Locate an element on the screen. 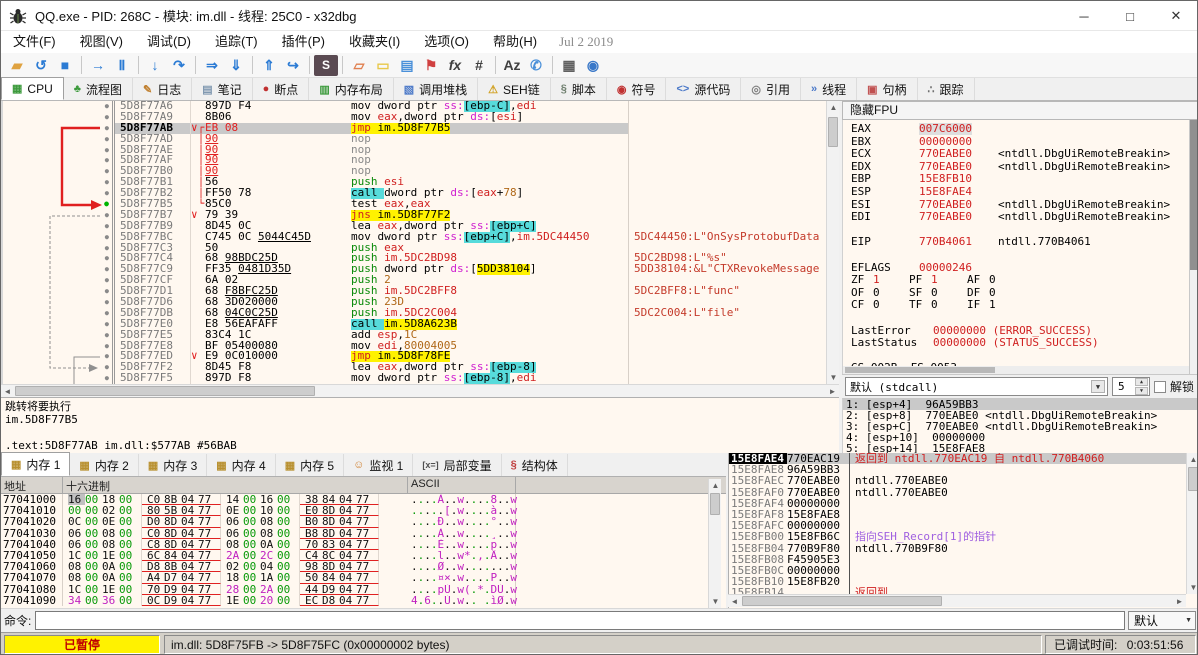 The height and width of the screenshot is (655, 1198). menu-item: 收藏夹(I) is located at coordinates (374, 42).